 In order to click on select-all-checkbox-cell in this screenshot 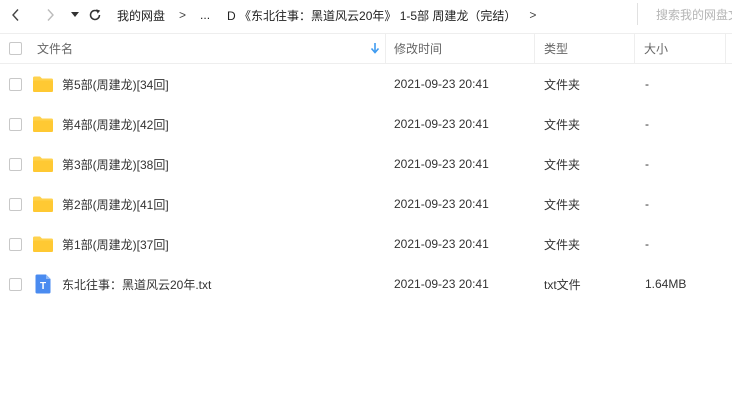, I will do `click(15, 48)`.